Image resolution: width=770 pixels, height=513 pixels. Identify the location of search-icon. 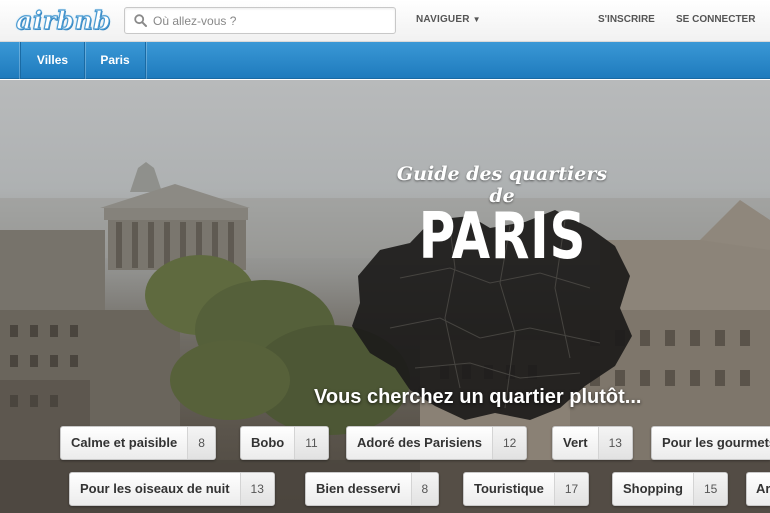
(140, 20).